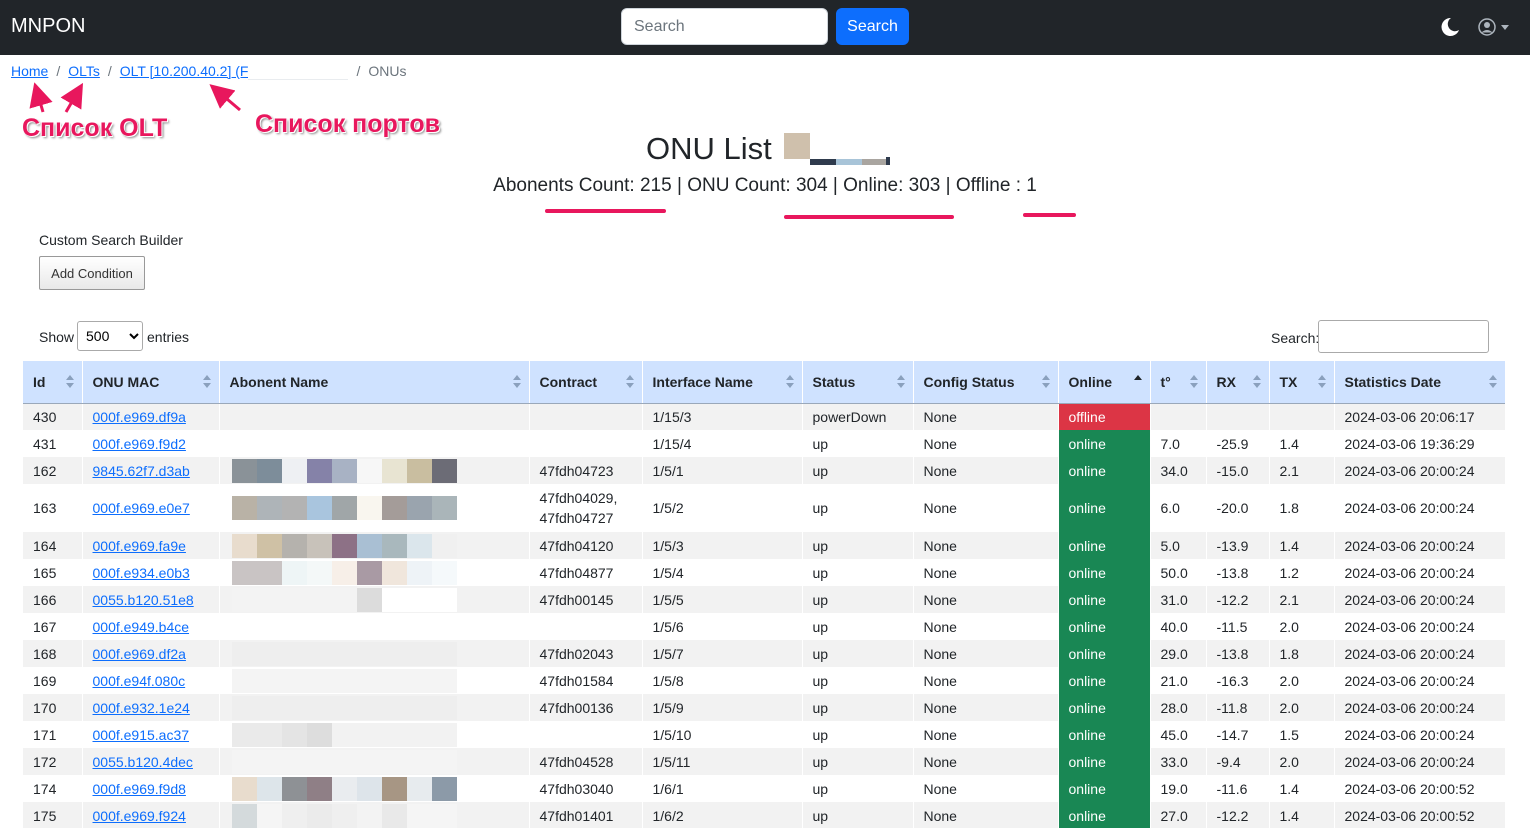 The height and width of the screenshot is (828, 1530). Describe the element at coordinates (1301, 416) in the screenshot. I see `cell-tx` at that location.